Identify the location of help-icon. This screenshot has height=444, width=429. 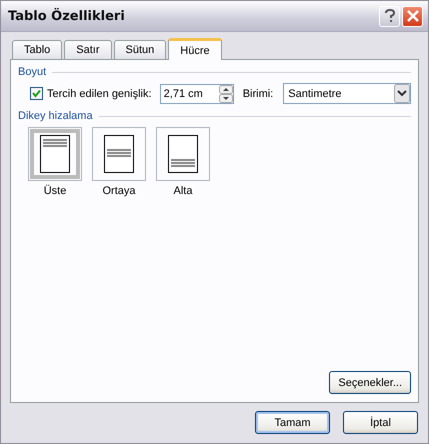
(390, 16).